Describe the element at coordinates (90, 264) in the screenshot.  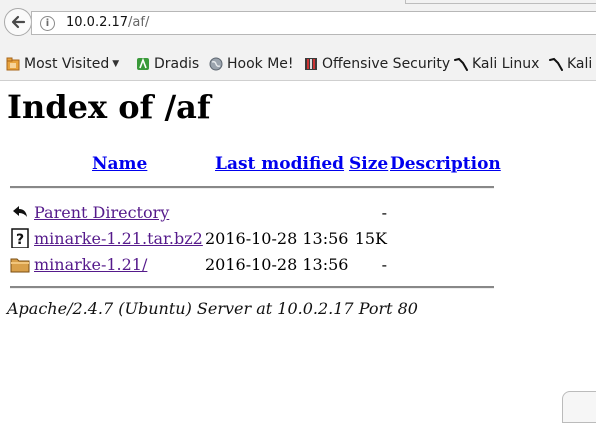
I see `folder-link: minarke-1.21/` at that location.